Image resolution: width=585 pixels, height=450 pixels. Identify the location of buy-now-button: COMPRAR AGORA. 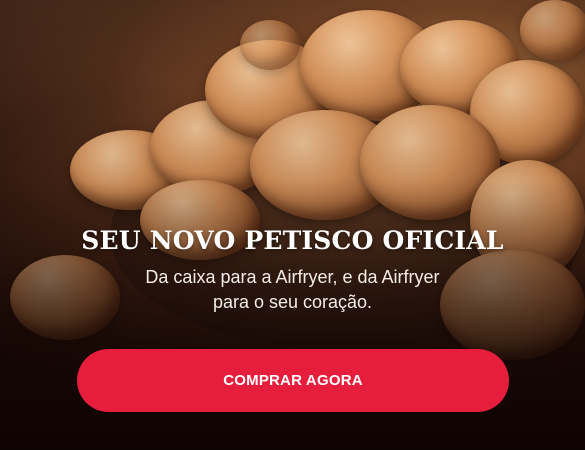
(293, 380).